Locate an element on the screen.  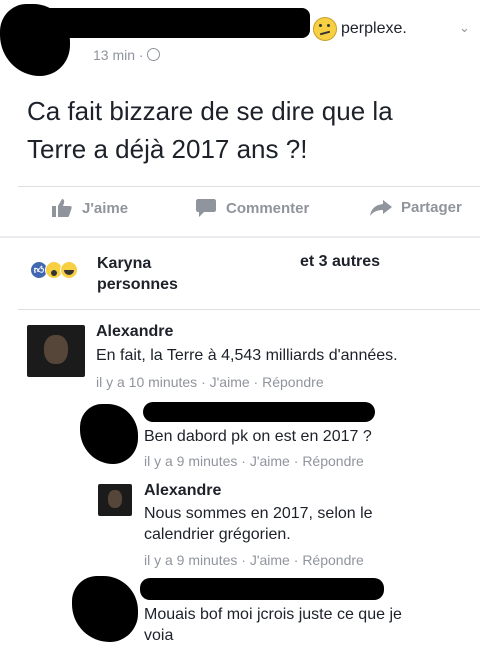
reply-text-line: voia is located at coordinates (159, 635).